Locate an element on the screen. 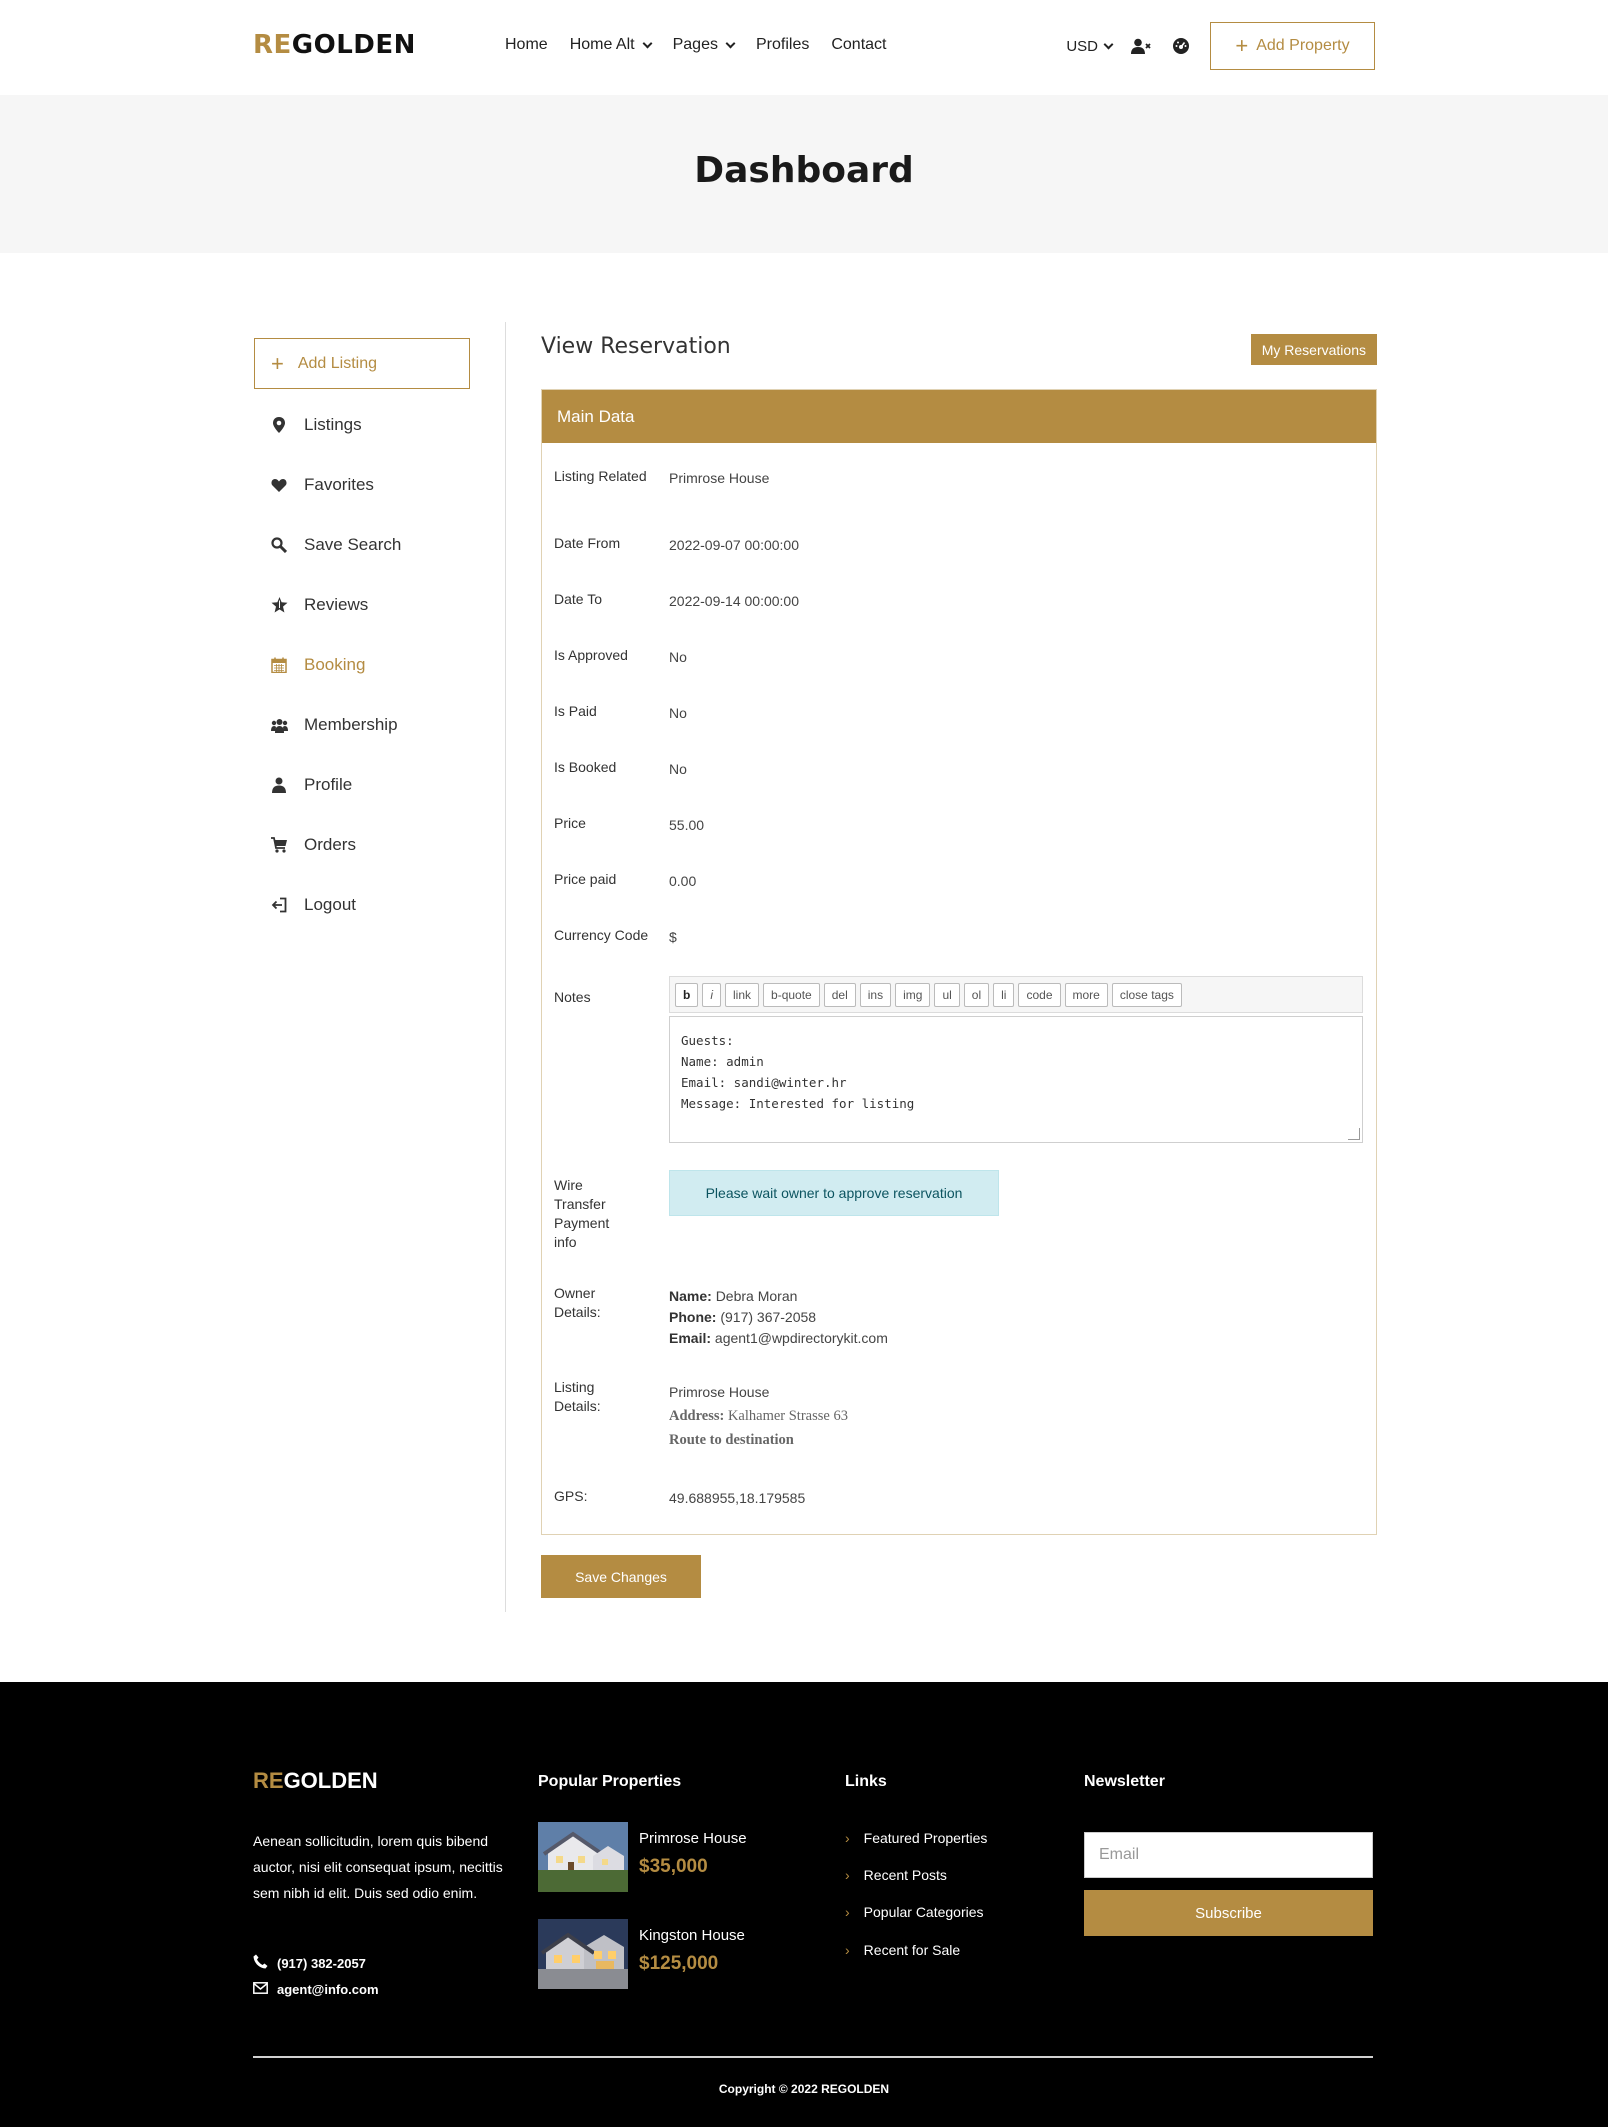 The image size is (1608, 2127). toolbar-link-button: link is located at coordinates (742, 994).